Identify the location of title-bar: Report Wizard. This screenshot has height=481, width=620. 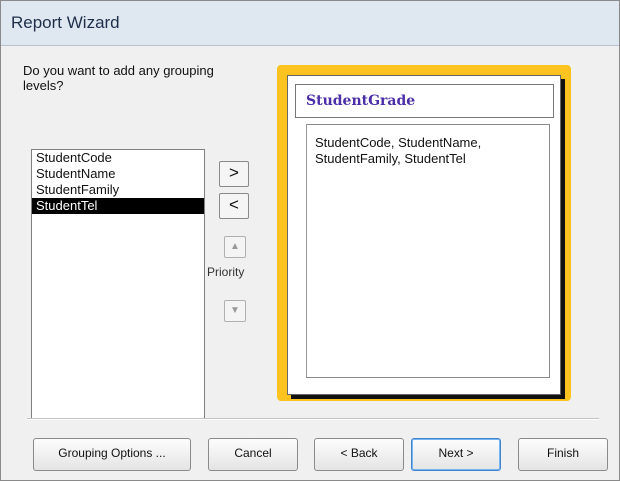
(310, 23).